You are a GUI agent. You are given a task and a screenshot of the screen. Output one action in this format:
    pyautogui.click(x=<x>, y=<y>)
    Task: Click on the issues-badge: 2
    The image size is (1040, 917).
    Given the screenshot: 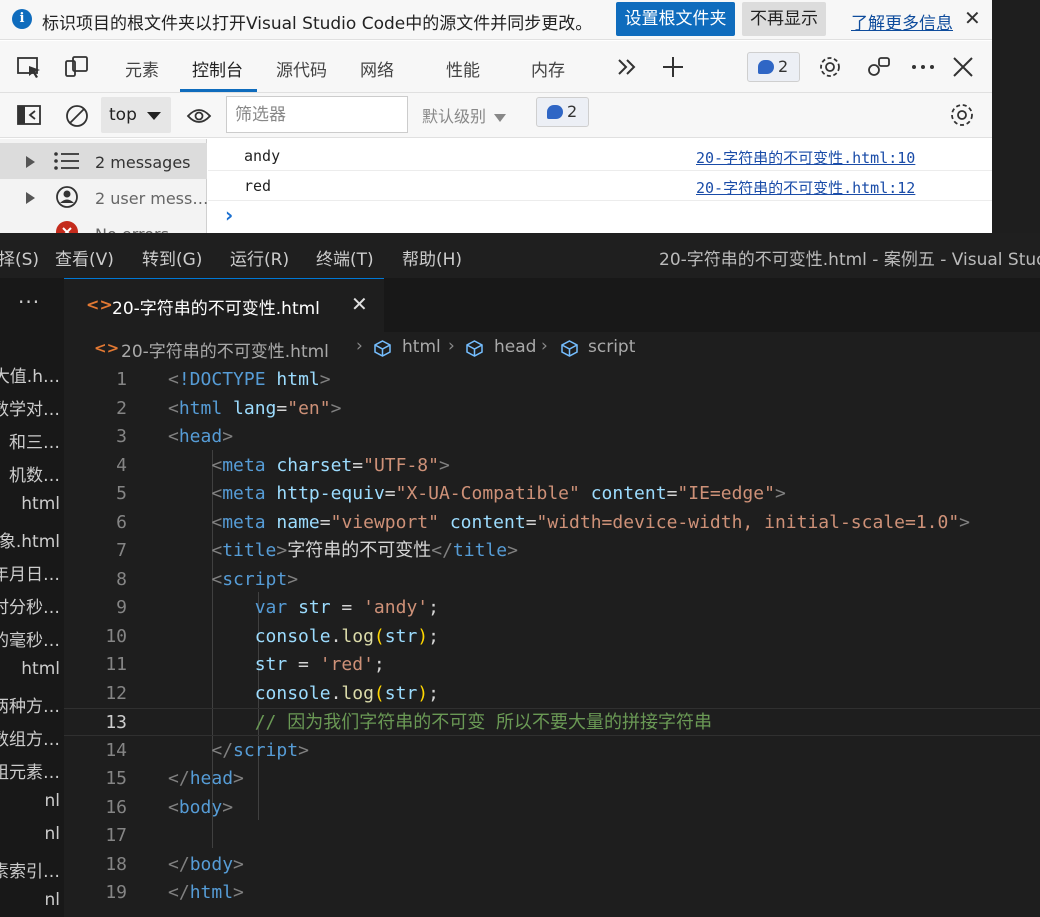 What is the action you would take?
    pyautogui.click(x=773, y=67)
    